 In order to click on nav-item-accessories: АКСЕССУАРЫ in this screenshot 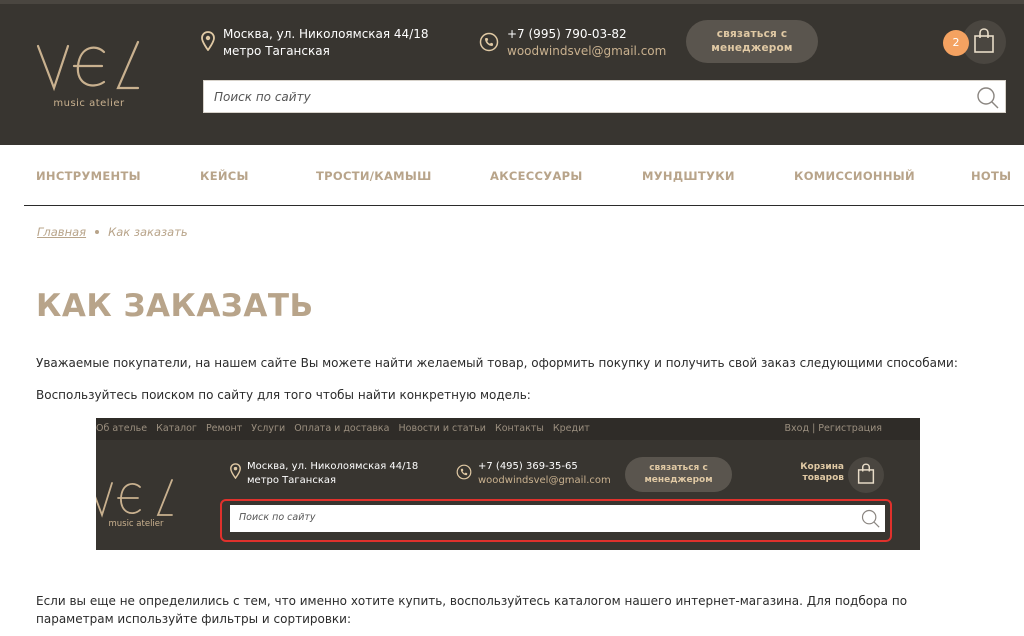, I will do `click(536, 176)`.